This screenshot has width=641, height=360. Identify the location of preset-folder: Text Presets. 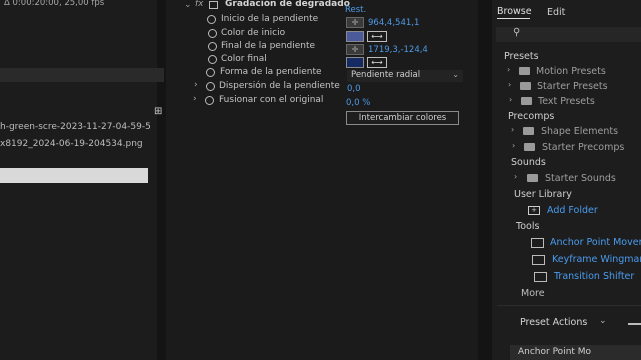
(566, 101).